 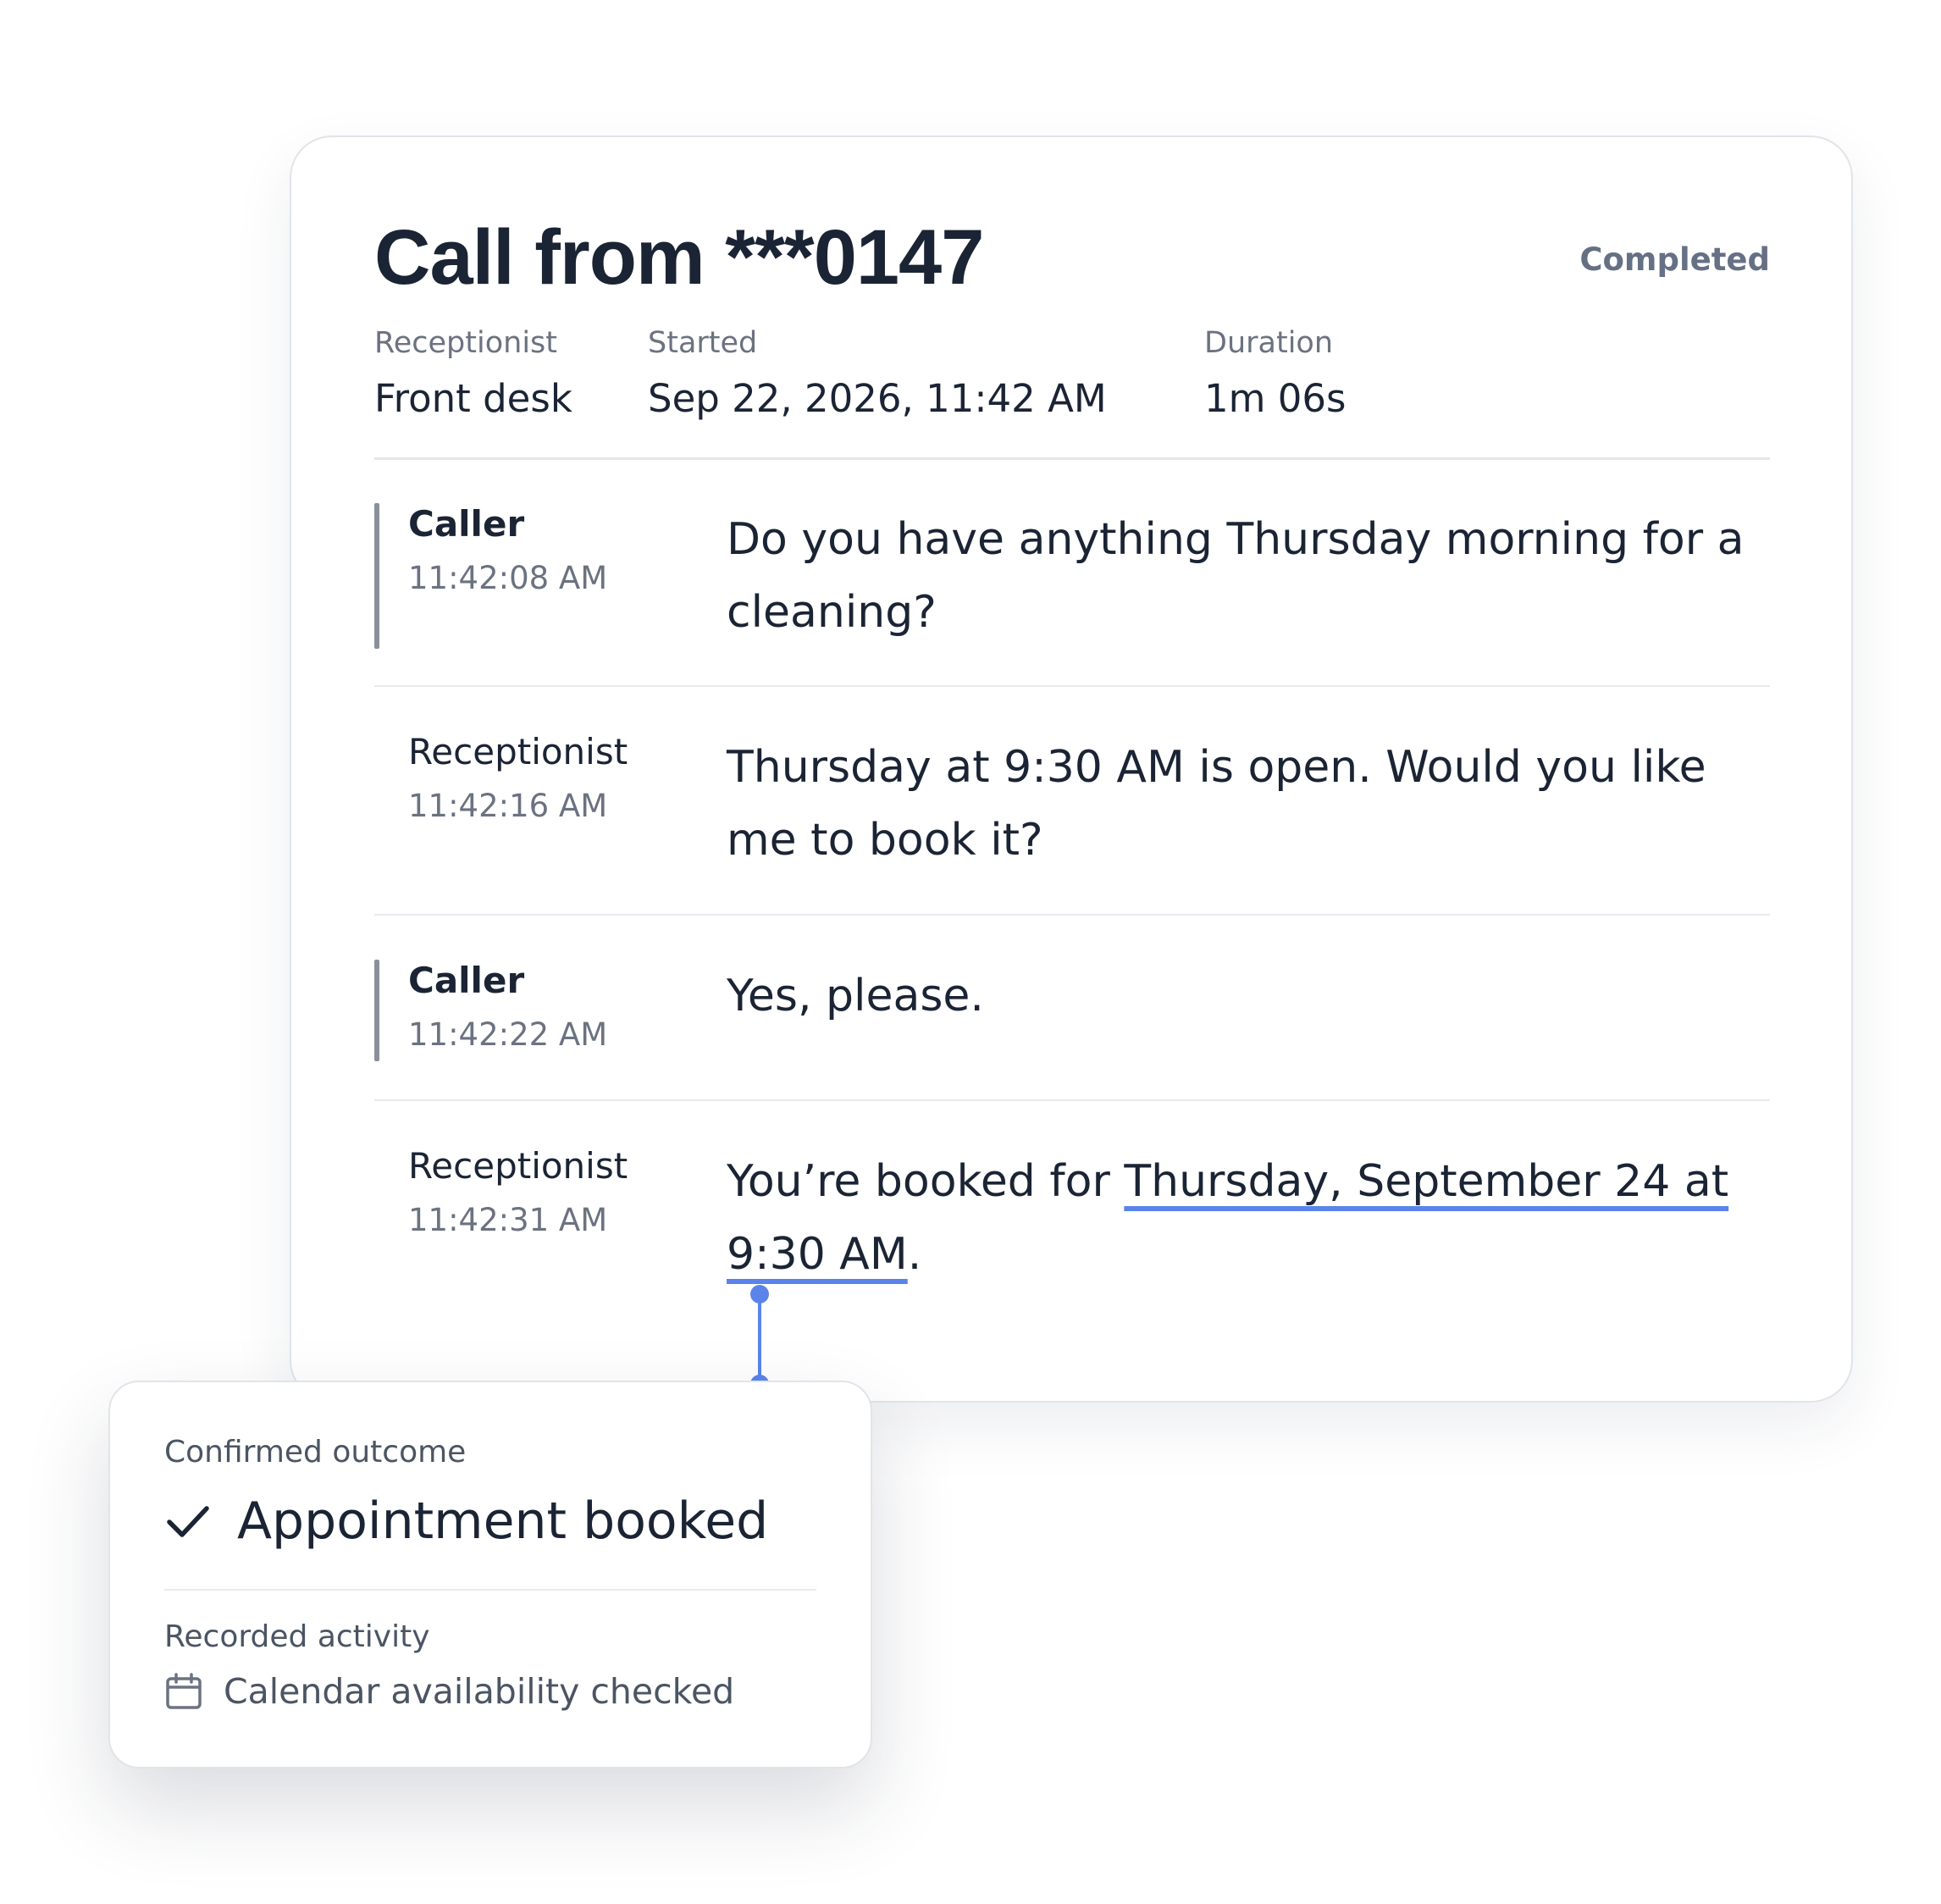 What do you see at coordinates (465, 343) in the screenshot?
I see `meta-receptionist-label: Receptionist` at bounding box center [465, 343].